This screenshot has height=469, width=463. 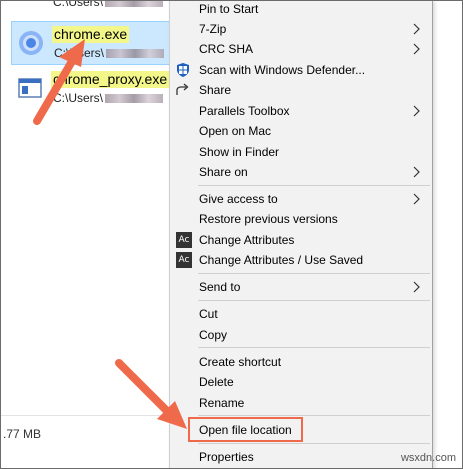 What do you see at coordinates (301, 260) in the screenshot?
I see `menu-item-change-attributes-saved: Ac Change Attributes / Use Saved` at bounding box center [301, 260].